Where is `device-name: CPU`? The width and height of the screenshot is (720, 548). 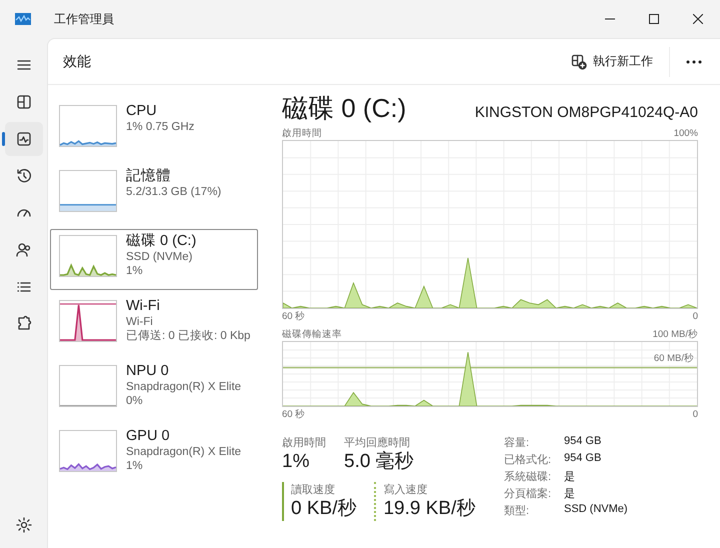
device-name: CPU is located at coordinates (142, 111).